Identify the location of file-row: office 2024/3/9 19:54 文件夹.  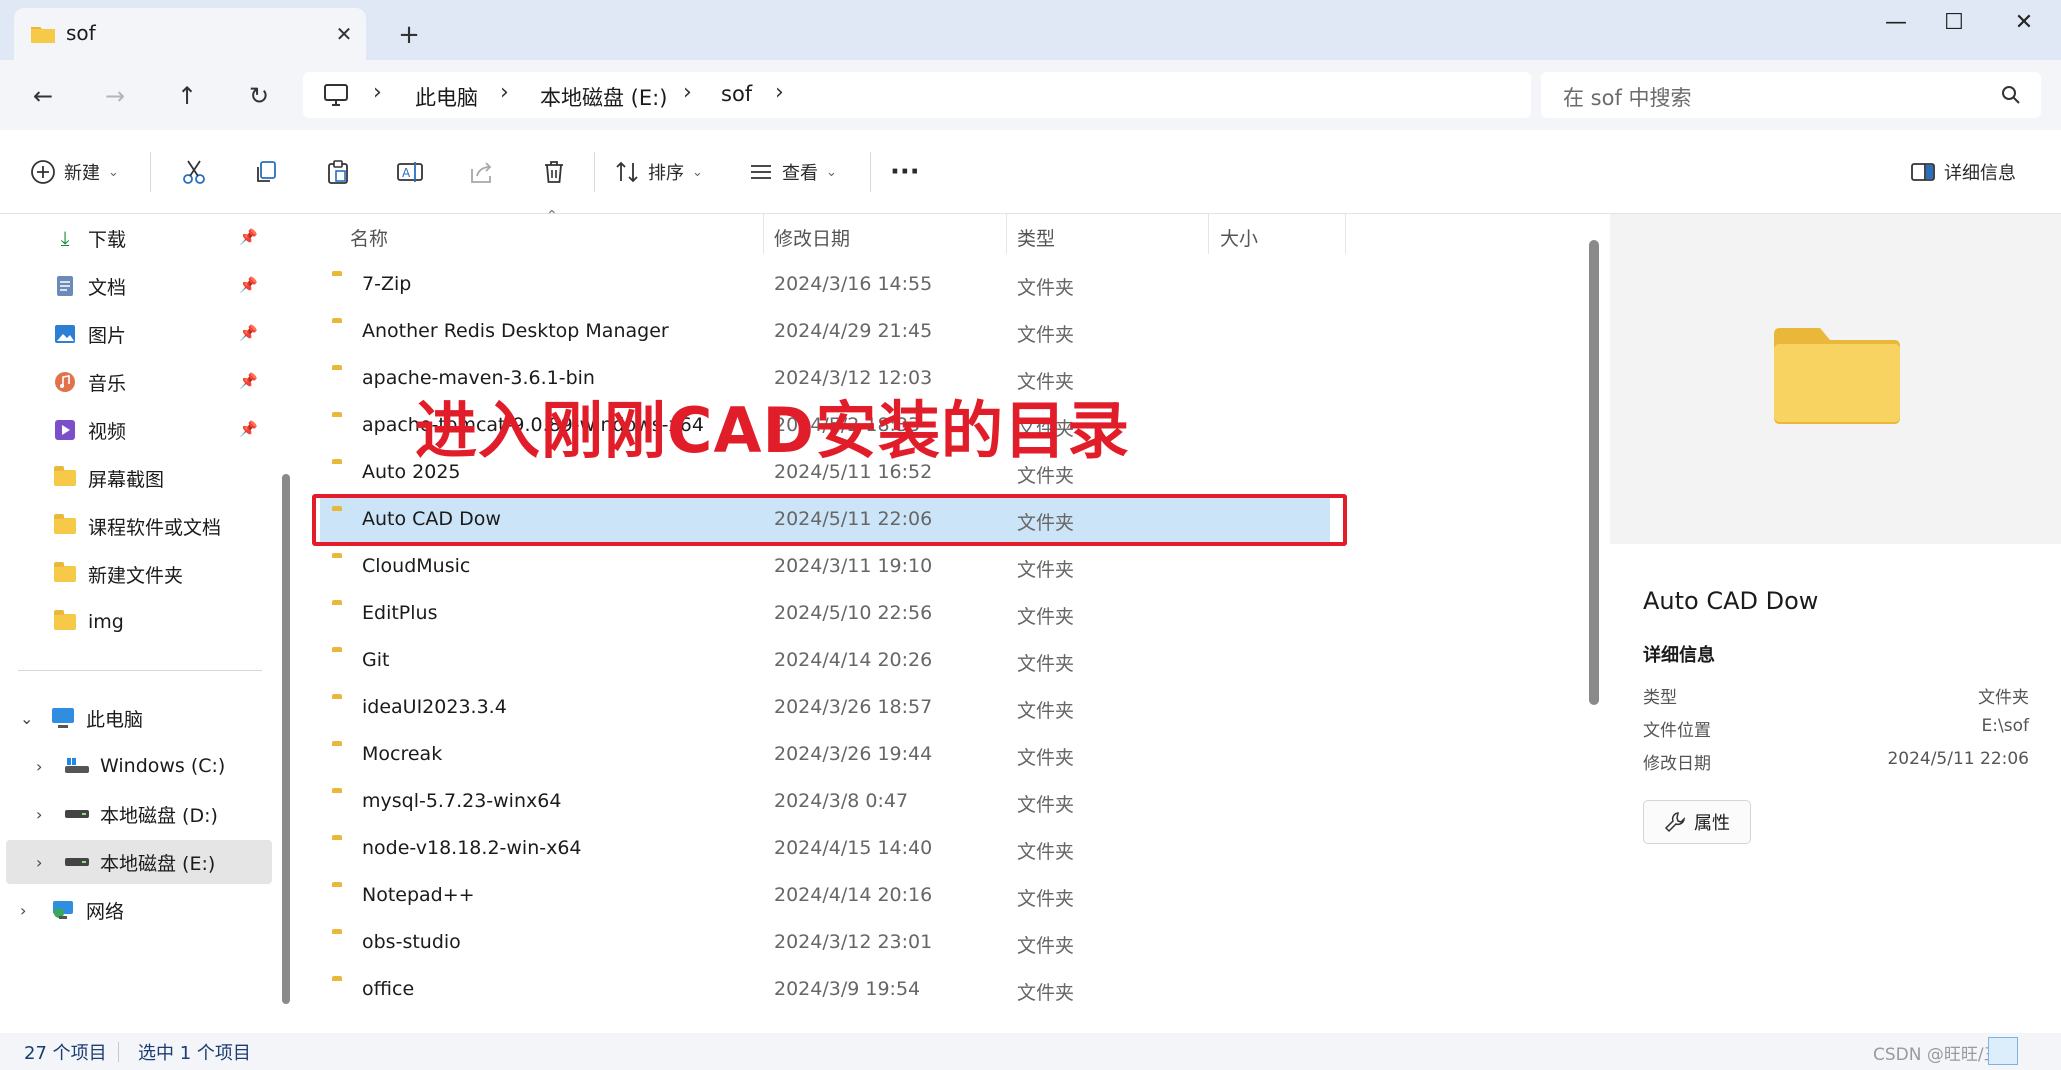
(825, 989).